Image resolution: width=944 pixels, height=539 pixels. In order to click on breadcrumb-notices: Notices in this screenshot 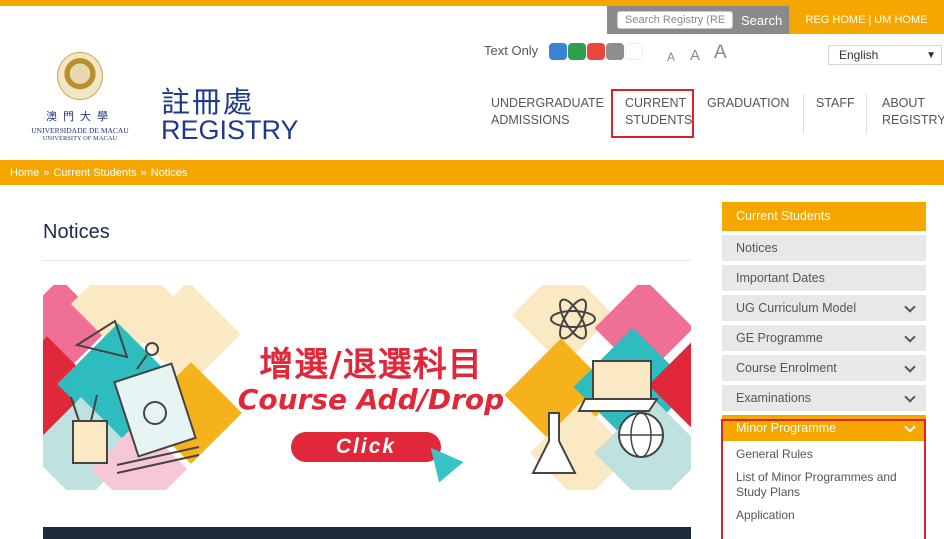, I will do `click(169, 172)`.